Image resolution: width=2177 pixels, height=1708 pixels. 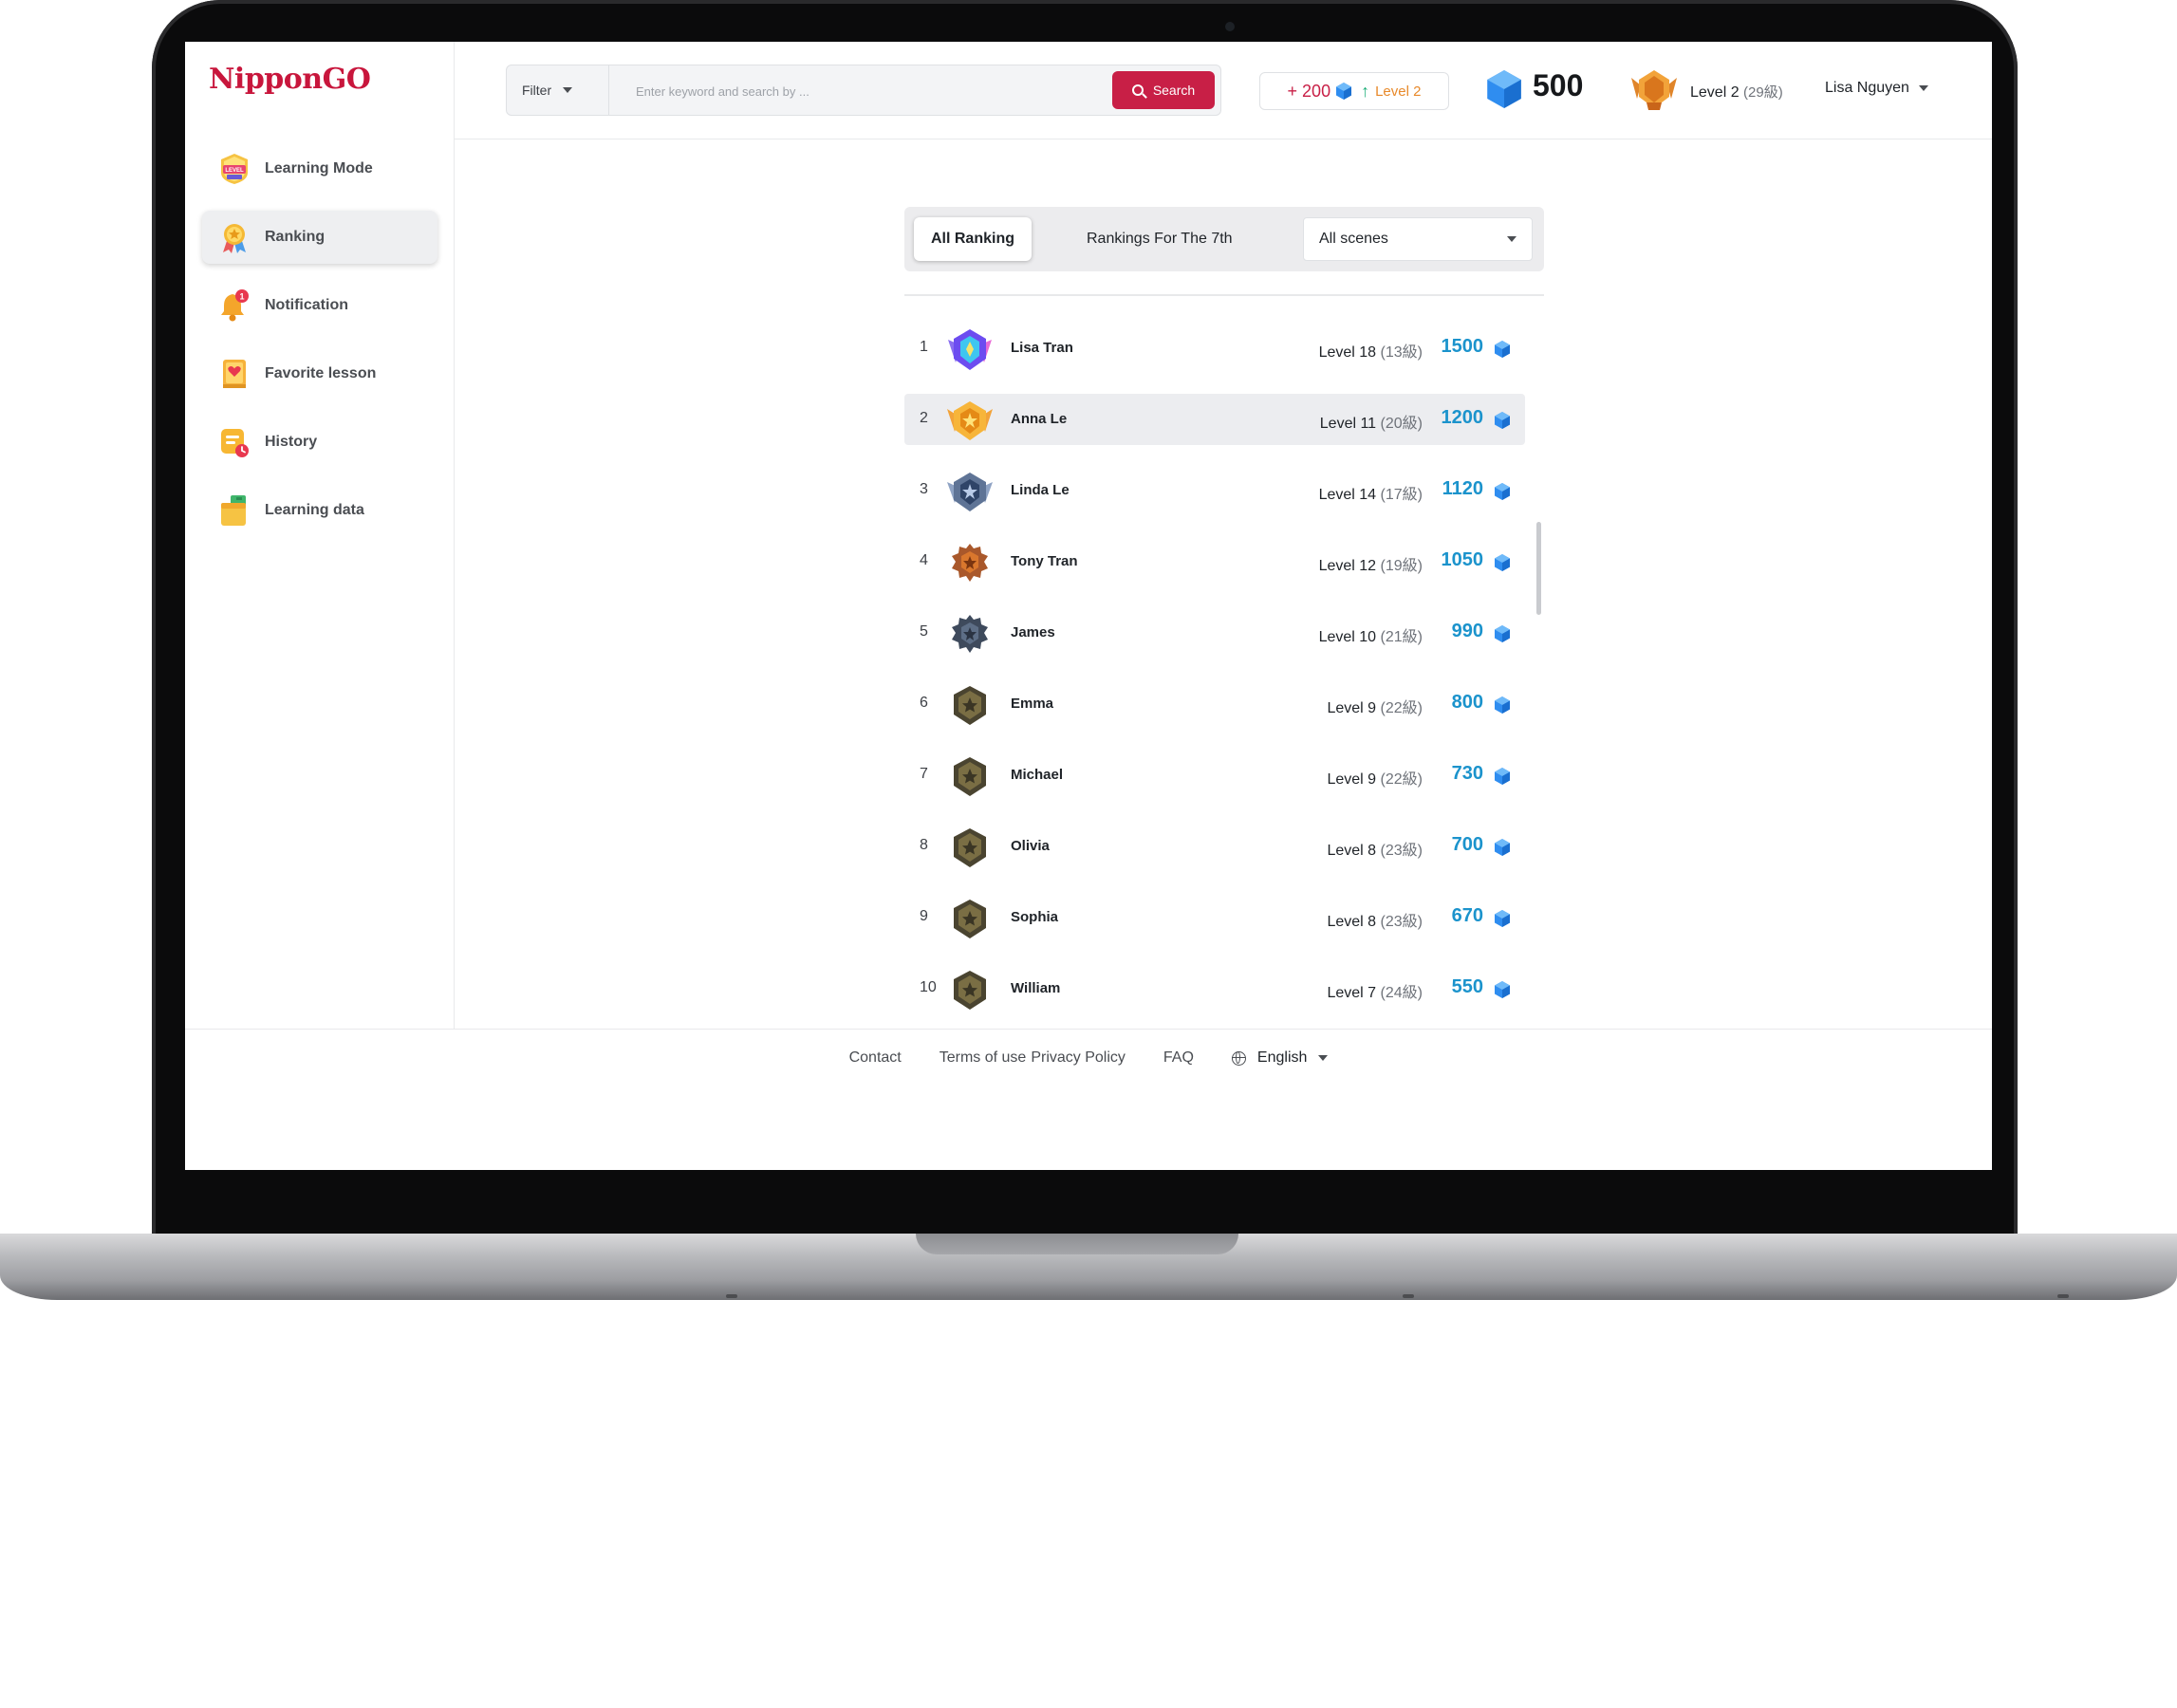 I want to click on sidebar-item-label: Ranking, so click(x=296, y=237).